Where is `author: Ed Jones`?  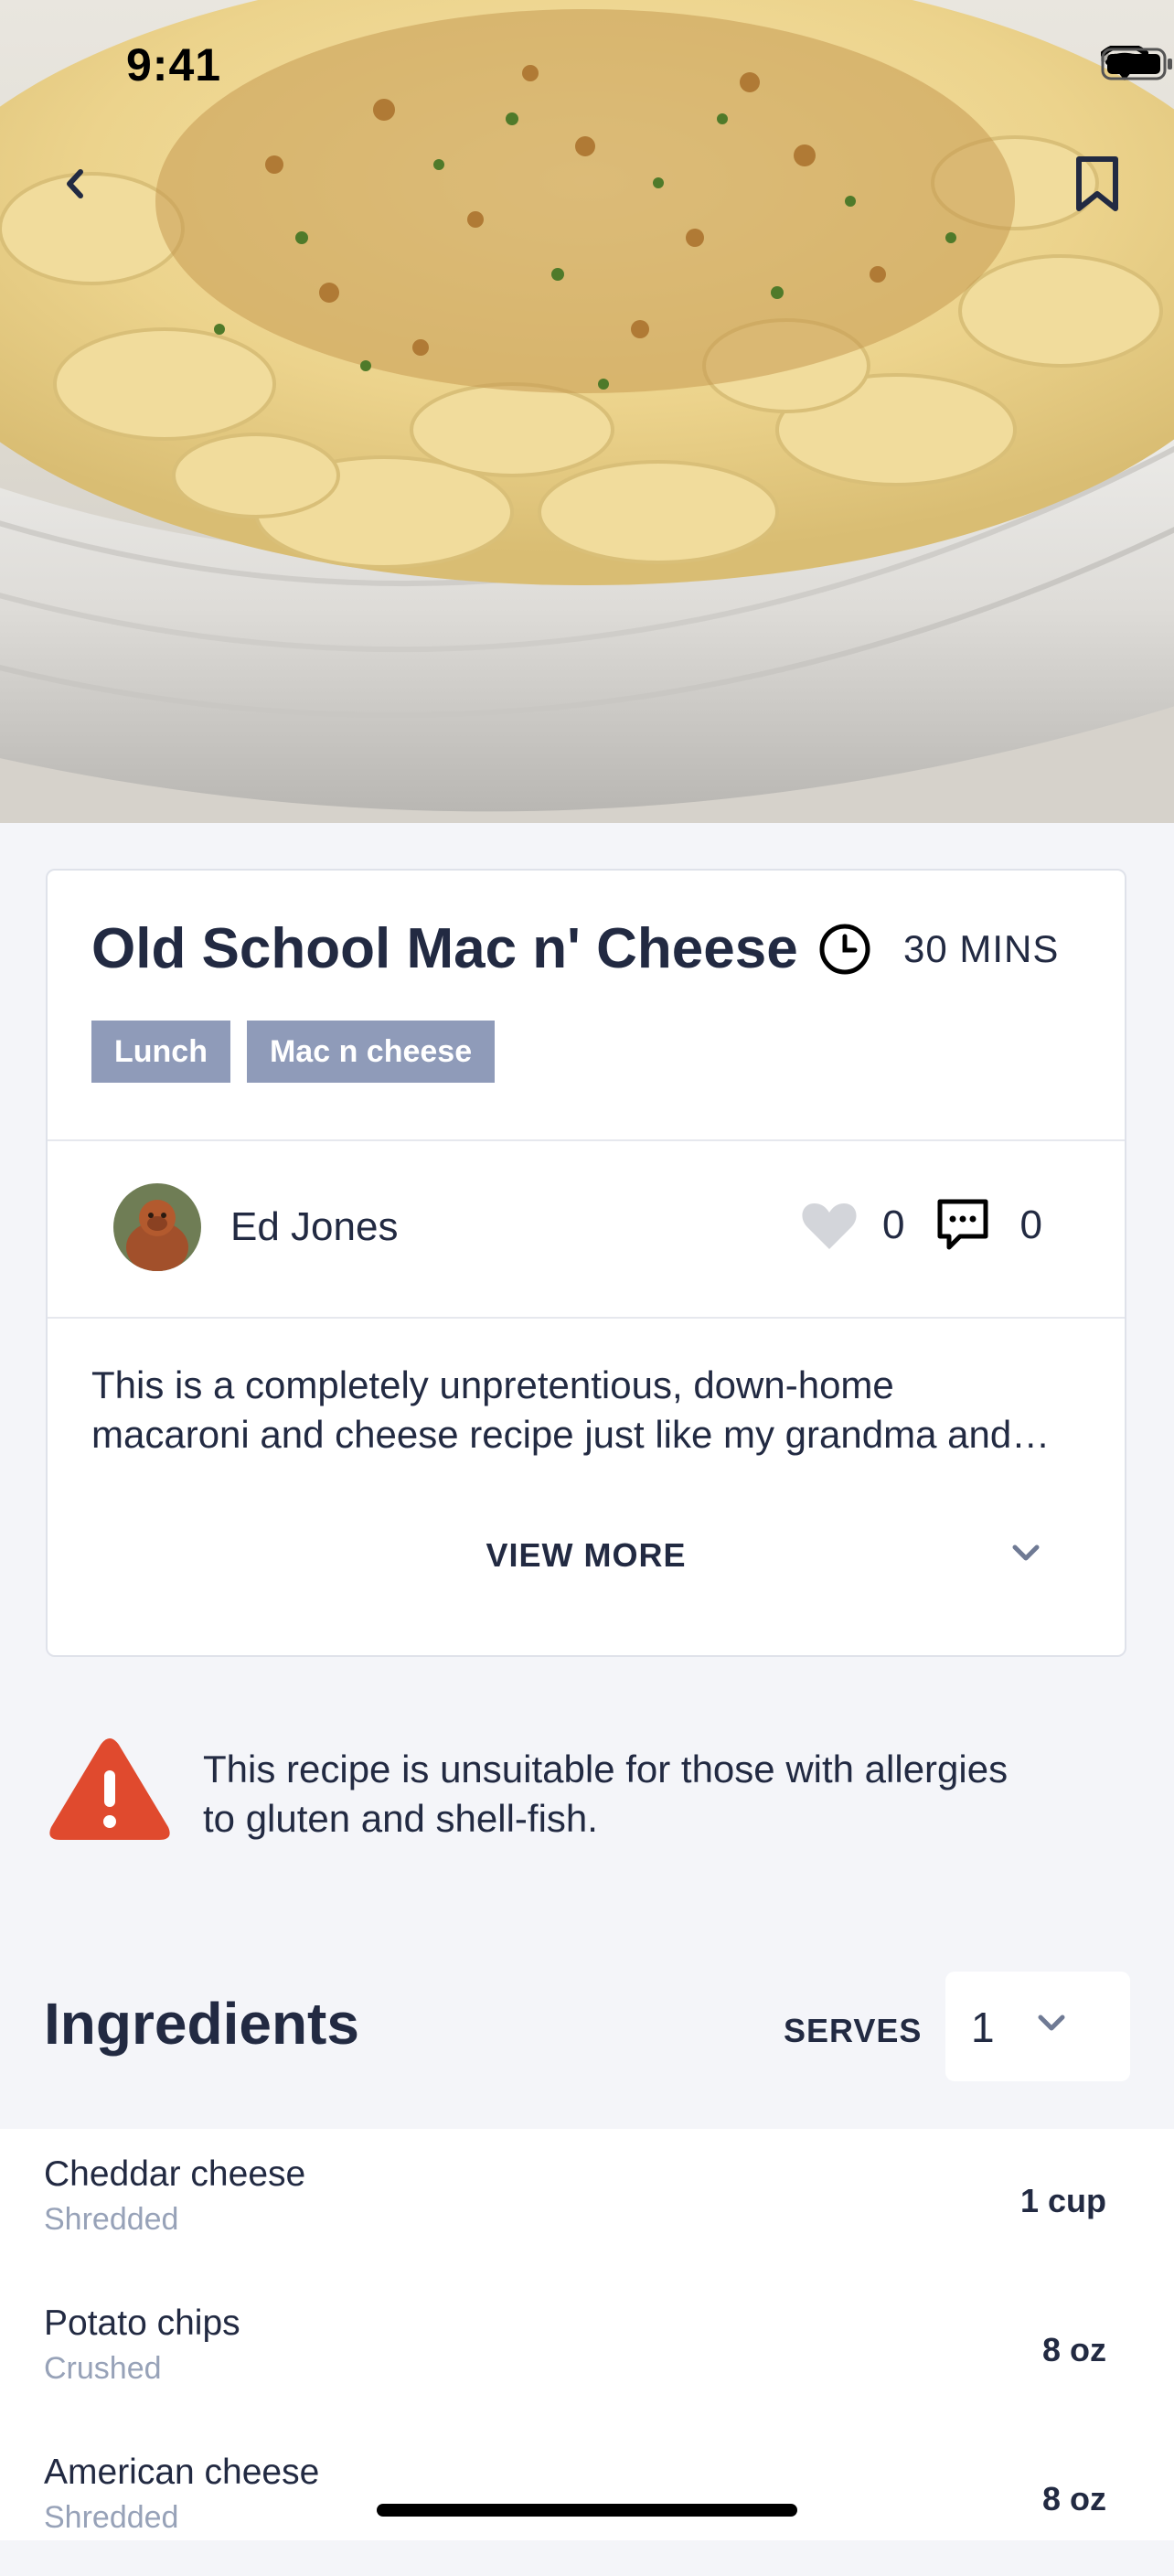
author: Ed Jones is located at coordinates (255, 1227).